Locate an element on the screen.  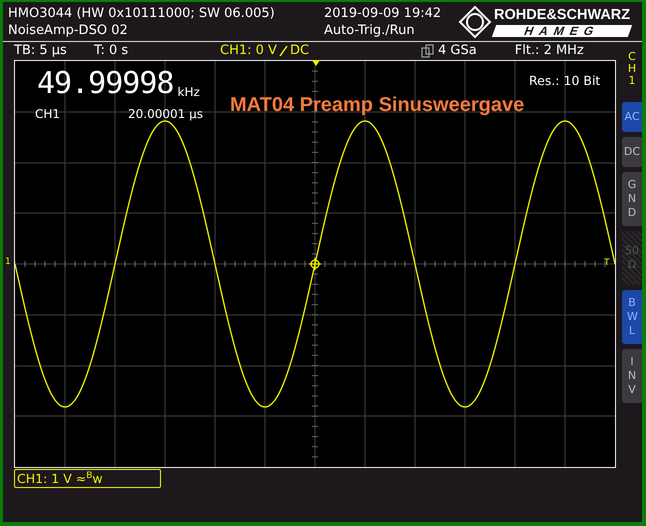
channel-label: CH1 is located at coordinates (632, 70).